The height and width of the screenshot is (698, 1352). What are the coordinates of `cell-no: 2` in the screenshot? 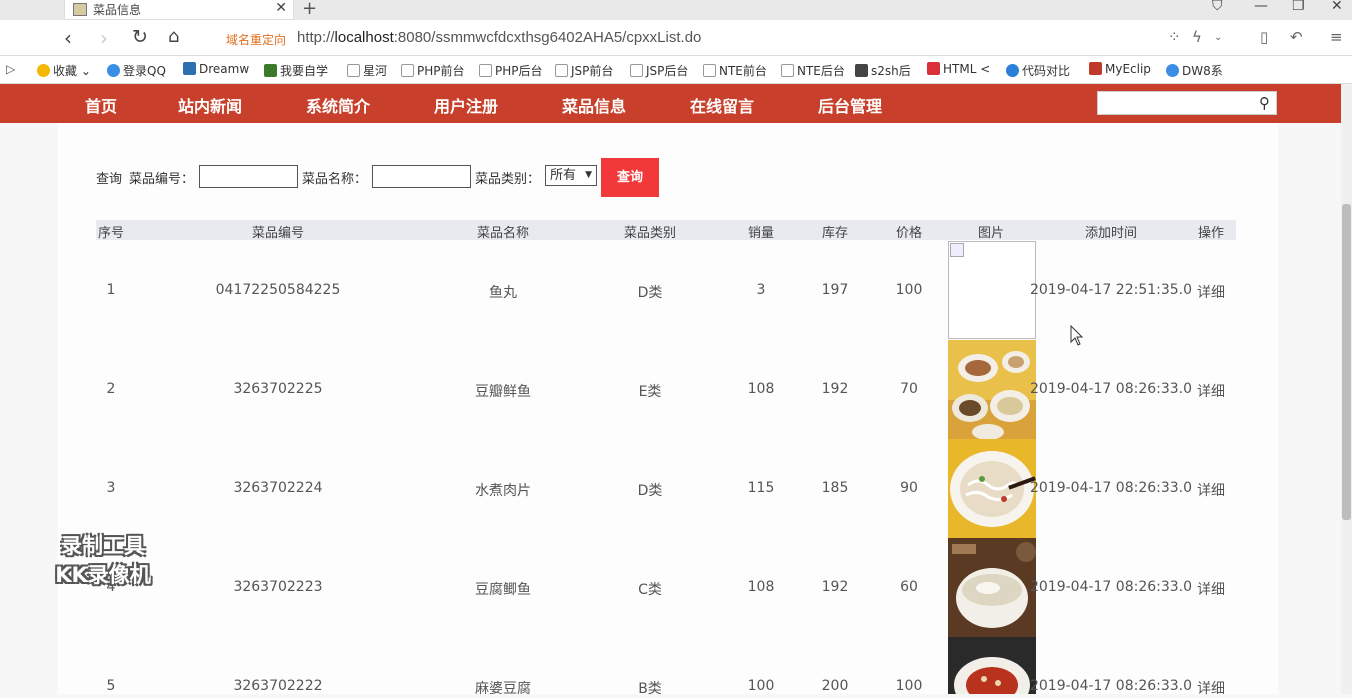 It's located at (111, 389).